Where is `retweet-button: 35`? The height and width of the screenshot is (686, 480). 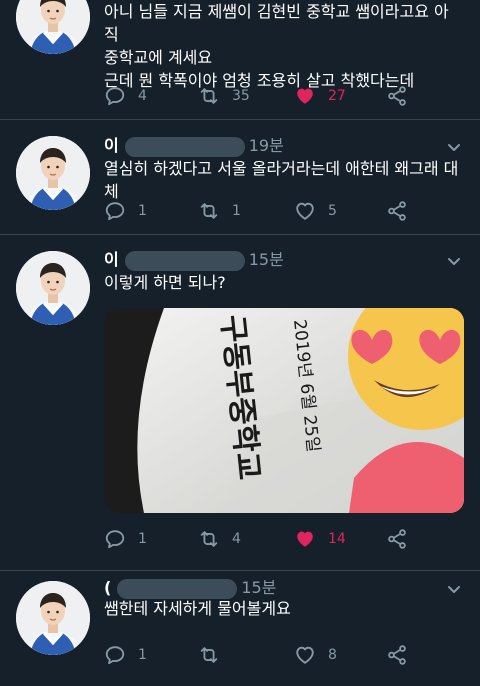 retweet-button: 35 is located at coordinates (224, 96).